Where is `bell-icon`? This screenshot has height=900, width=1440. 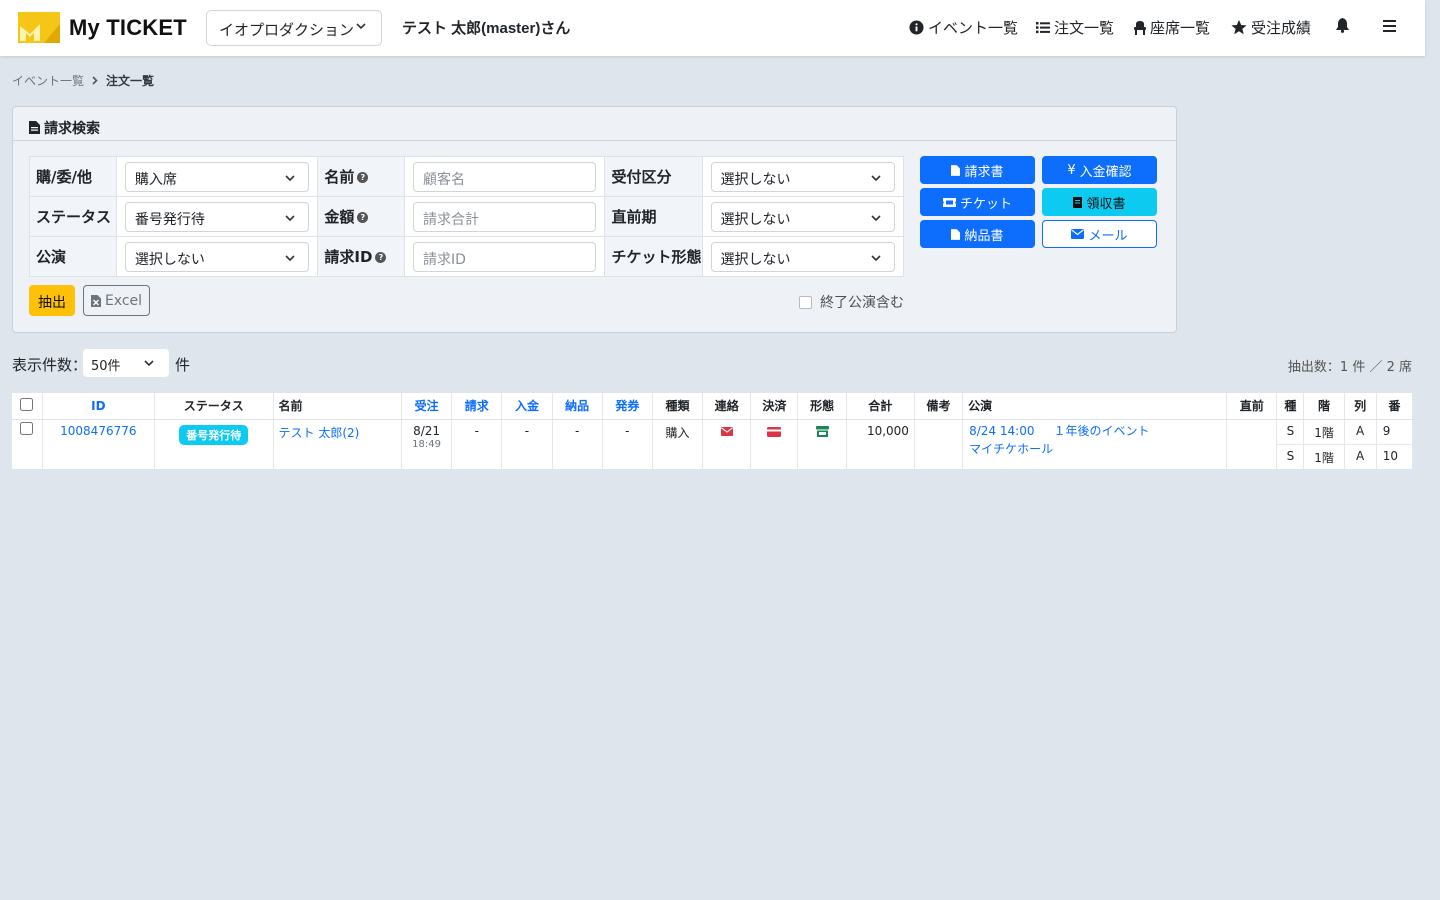 bell-icon is located at coordinates (1342, 25).